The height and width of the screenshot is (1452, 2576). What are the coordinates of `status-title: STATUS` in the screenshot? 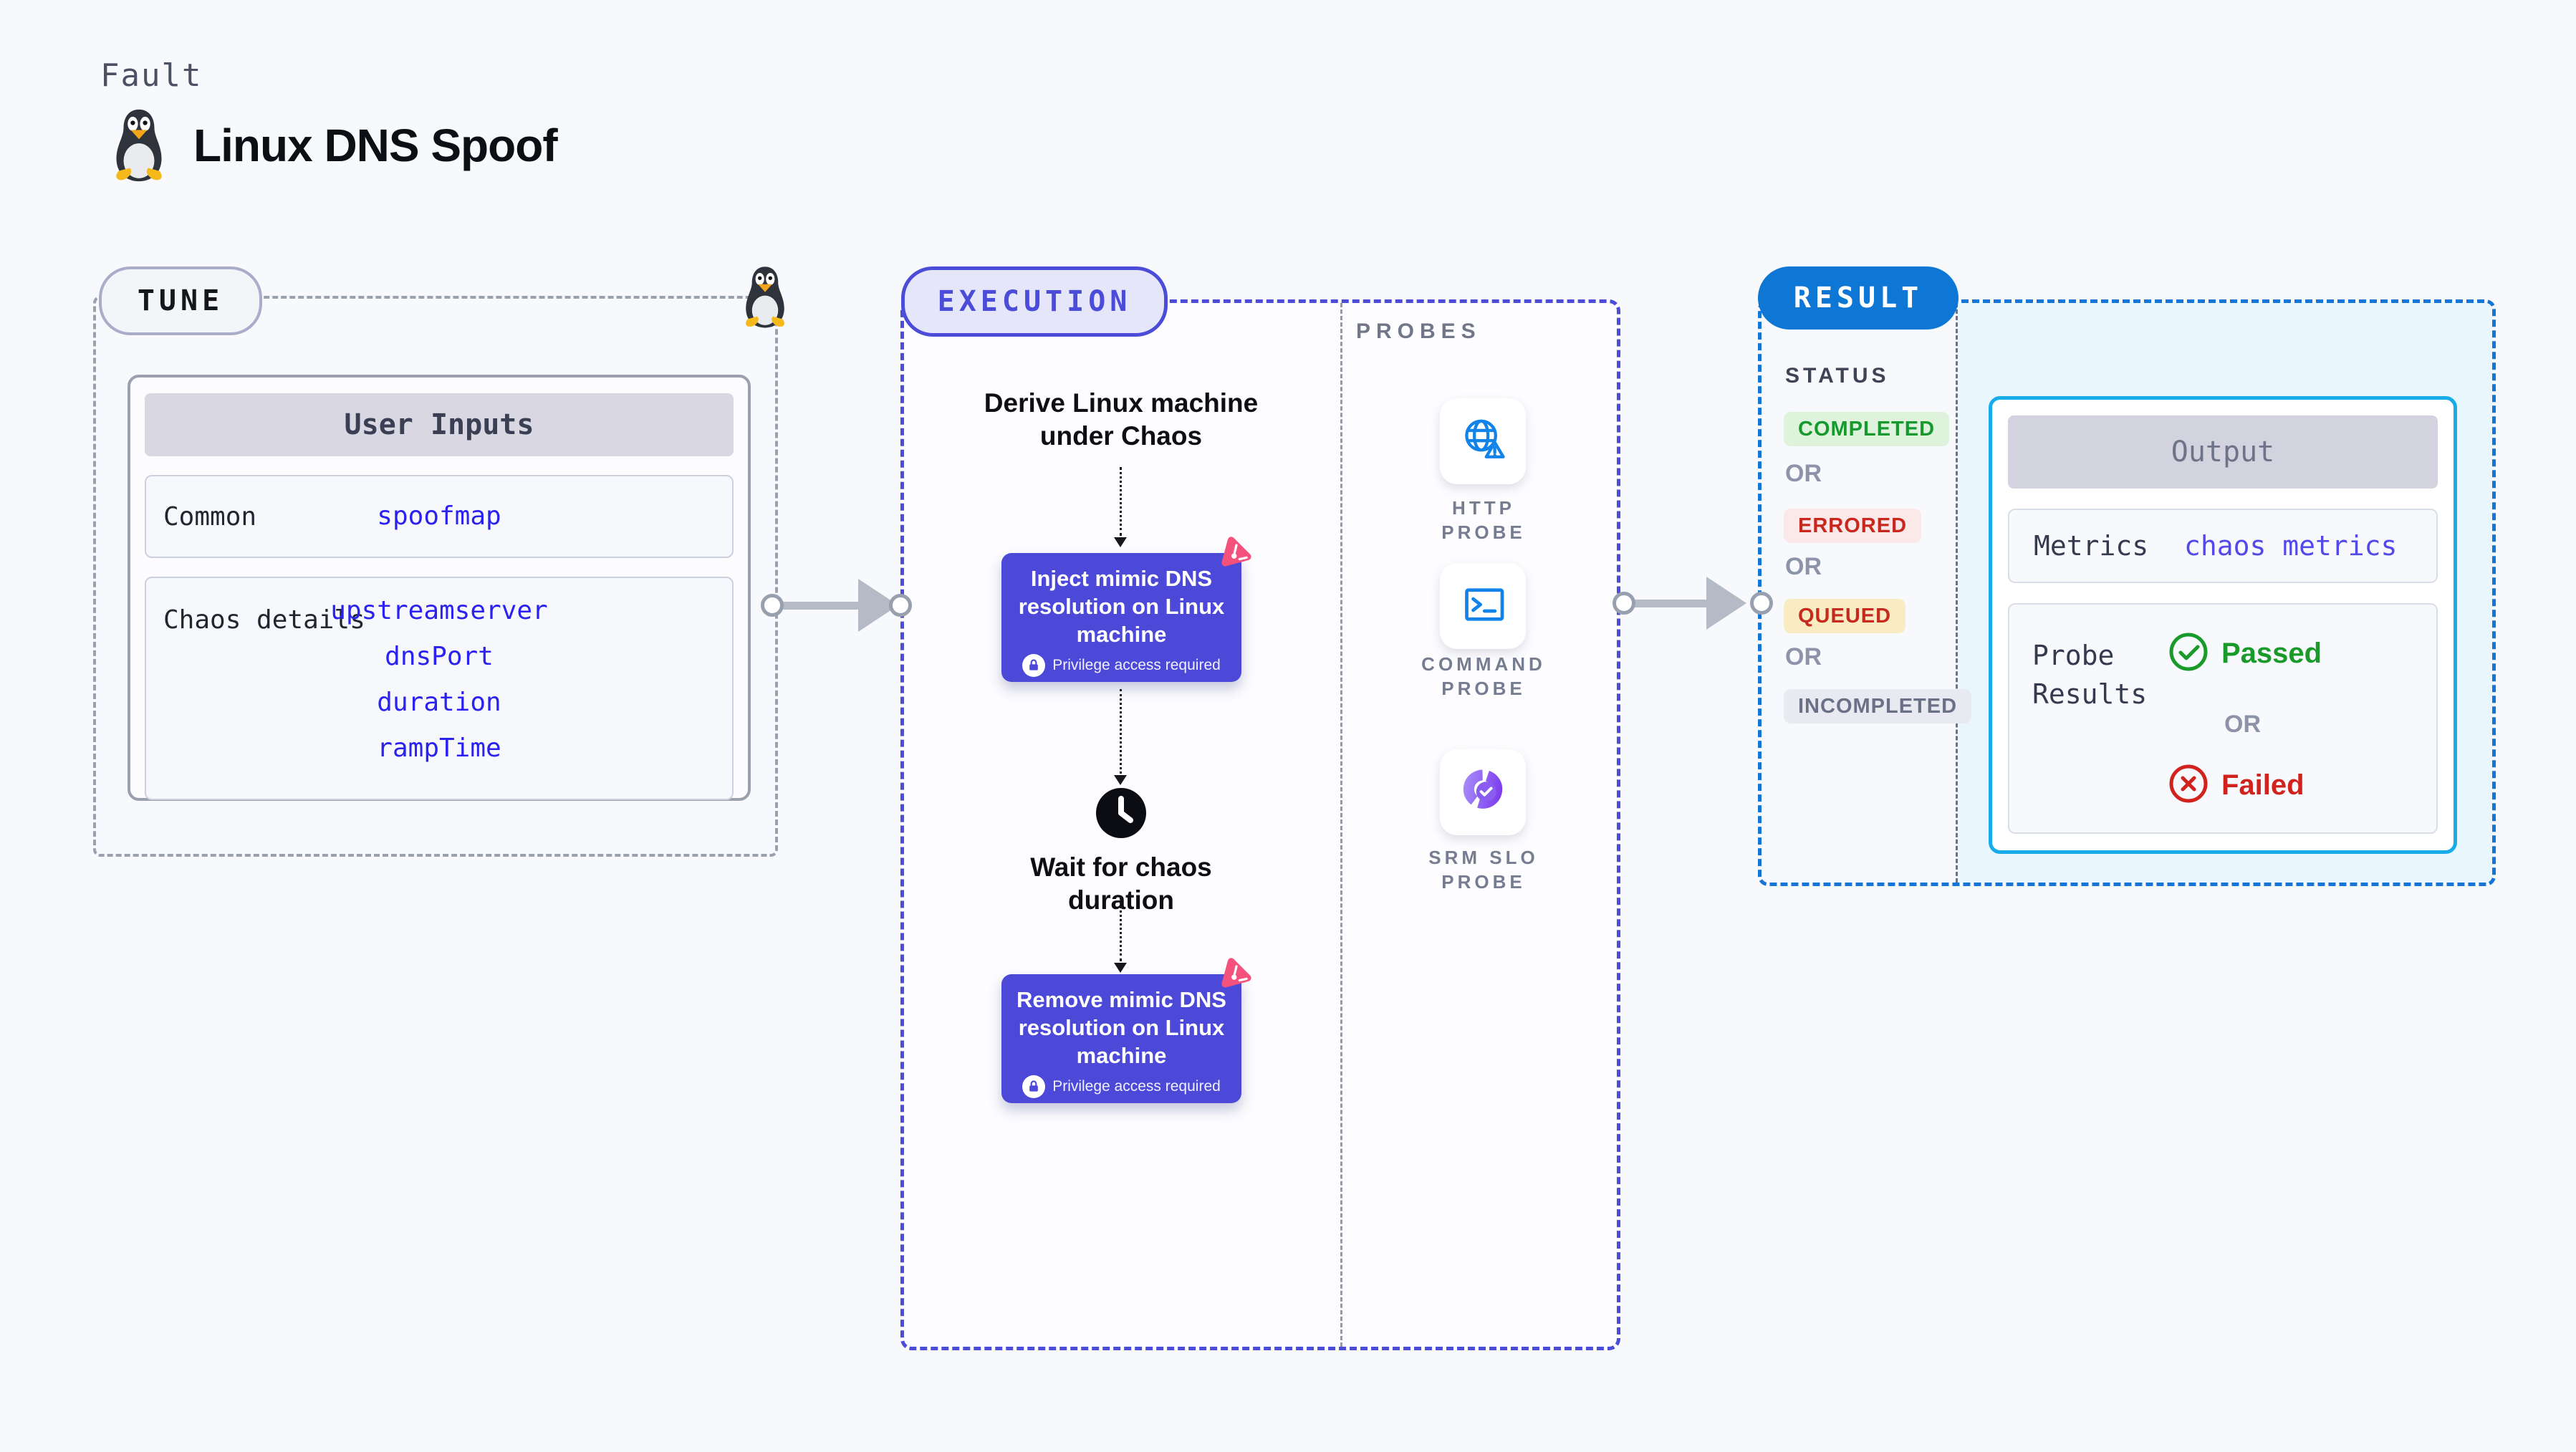 It's located at (1837, 376).